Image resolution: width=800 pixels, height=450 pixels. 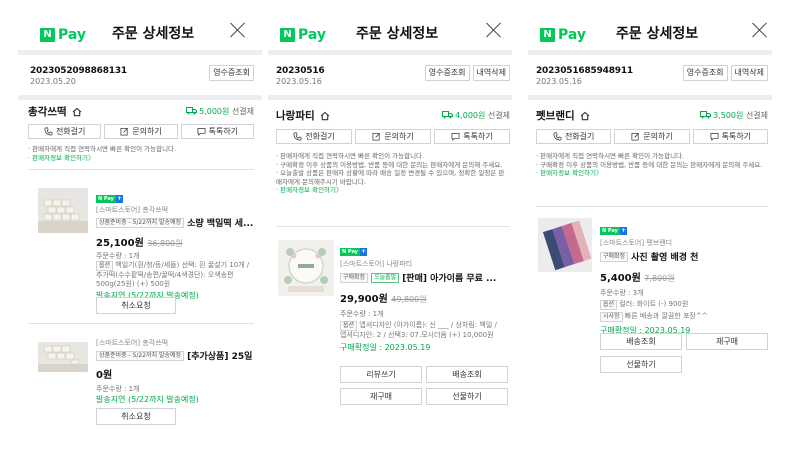 What do you see at coordinates (611, 317) in the screenshot?
I see `request-tag: 시사항` at bounding box center [611, 317].